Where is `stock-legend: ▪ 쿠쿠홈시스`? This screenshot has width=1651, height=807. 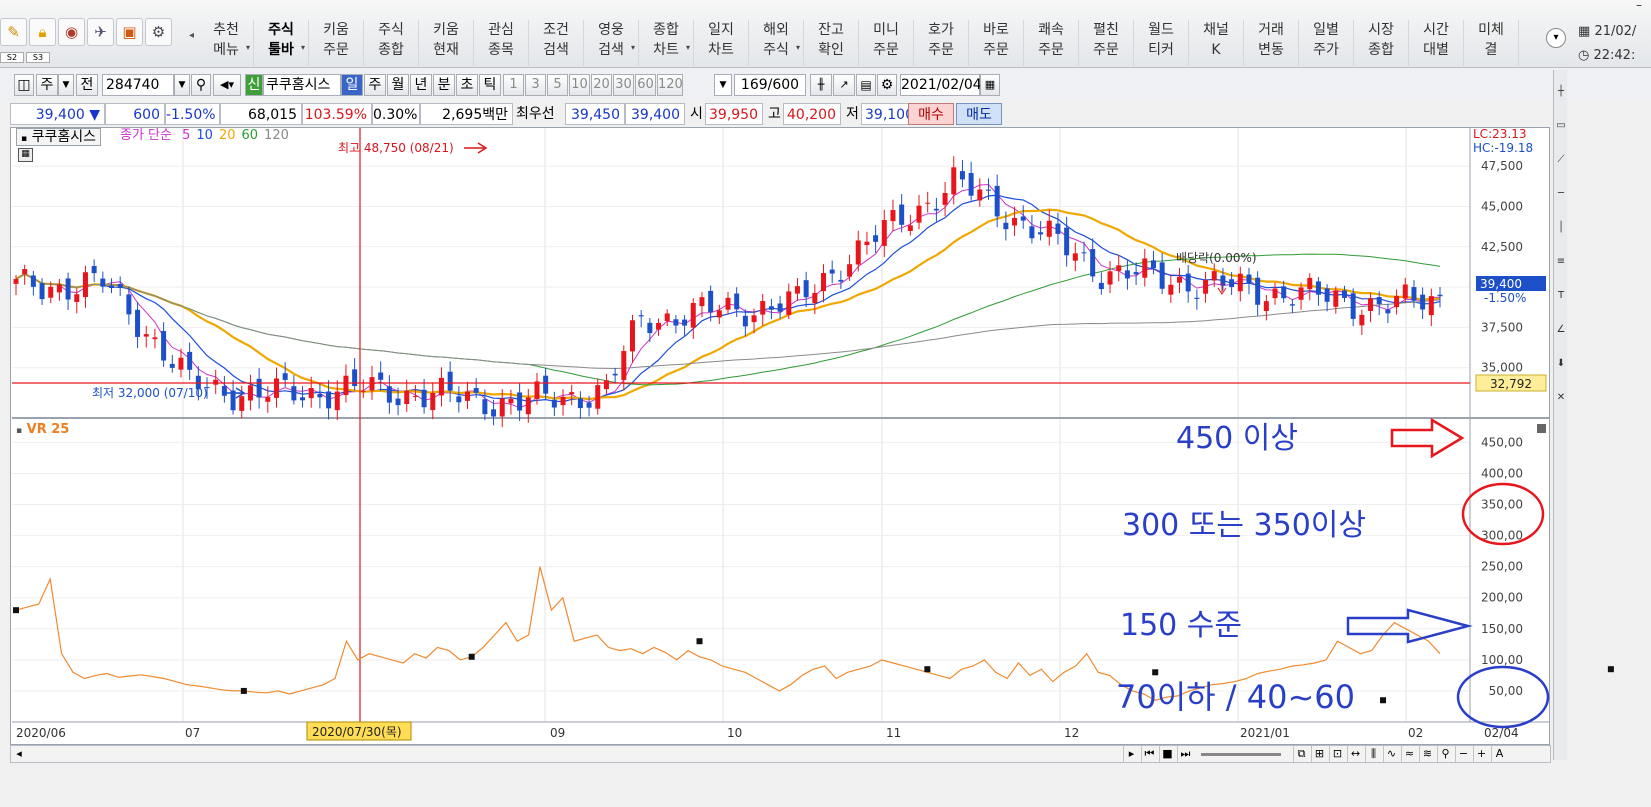
stock-legend: ▪ 쿠쿠홈시스 is located at coordinates (58, 137).